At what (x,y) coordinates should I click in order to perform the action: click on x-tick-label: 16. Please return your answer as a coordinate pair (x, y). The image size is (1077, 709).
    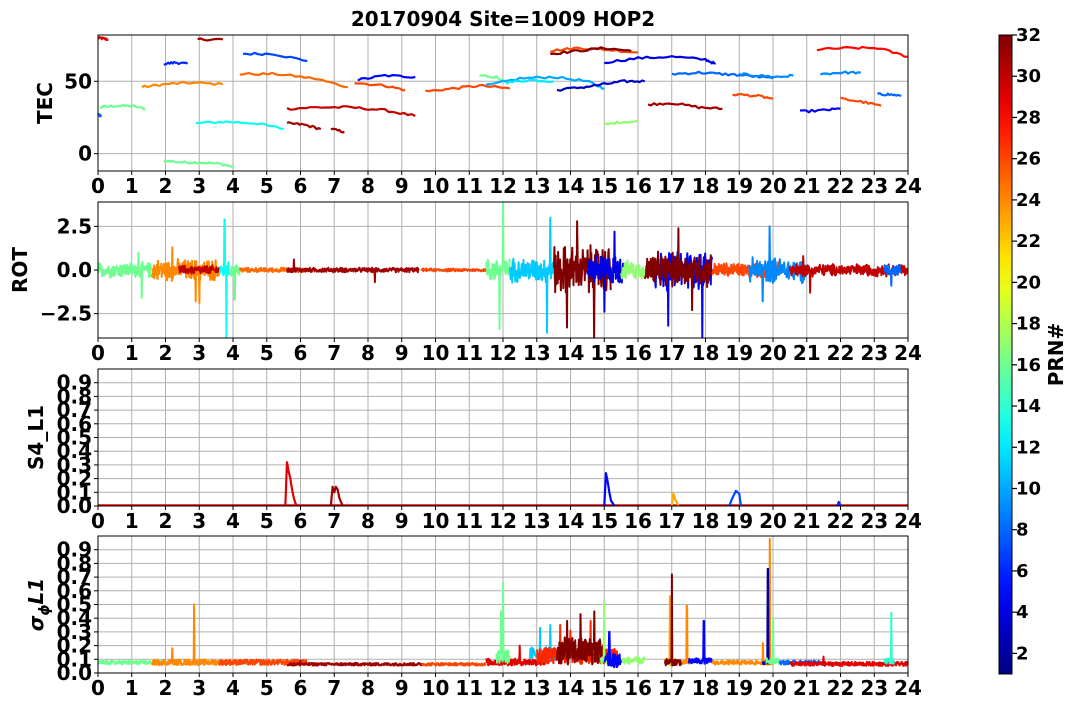
    Looking at the image, I should click on (638, 186).